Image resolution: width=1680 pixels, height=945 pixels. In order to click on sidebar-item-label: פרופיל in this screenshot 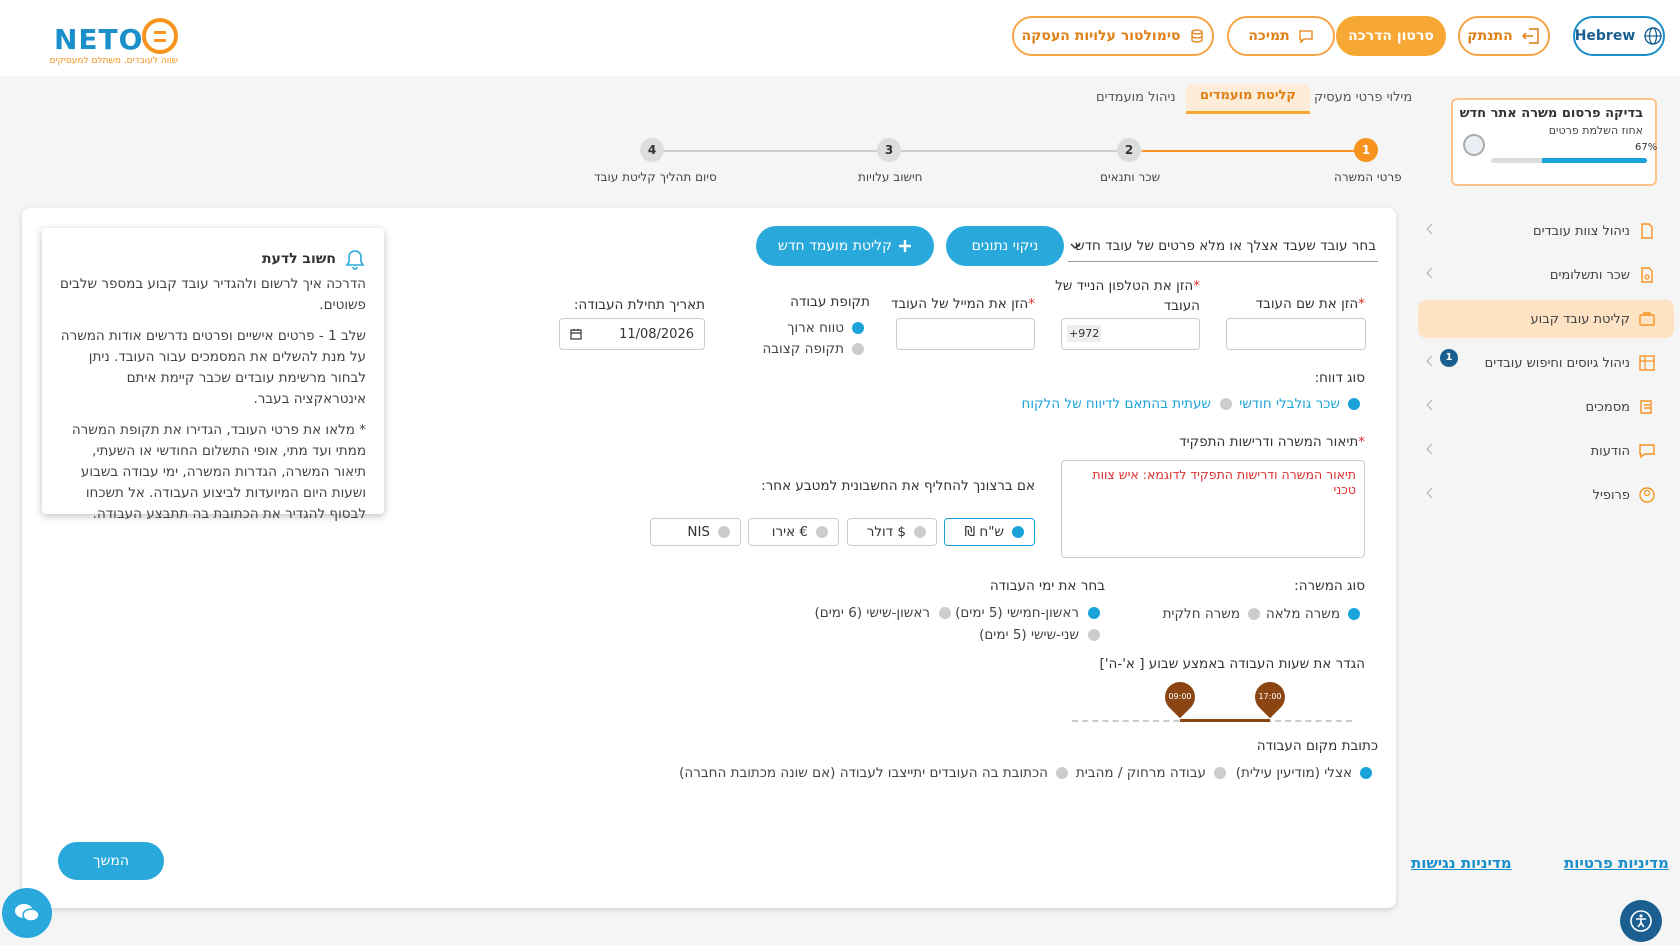, I will do `click(1611, 495)`.